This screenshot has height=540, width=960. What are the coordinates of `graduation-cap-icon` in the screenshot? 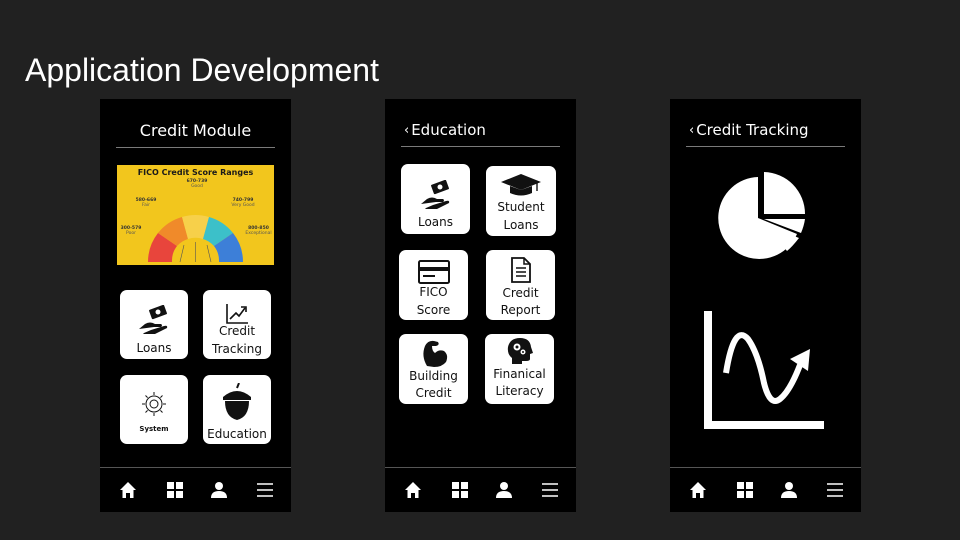 It's located at (521, 185).